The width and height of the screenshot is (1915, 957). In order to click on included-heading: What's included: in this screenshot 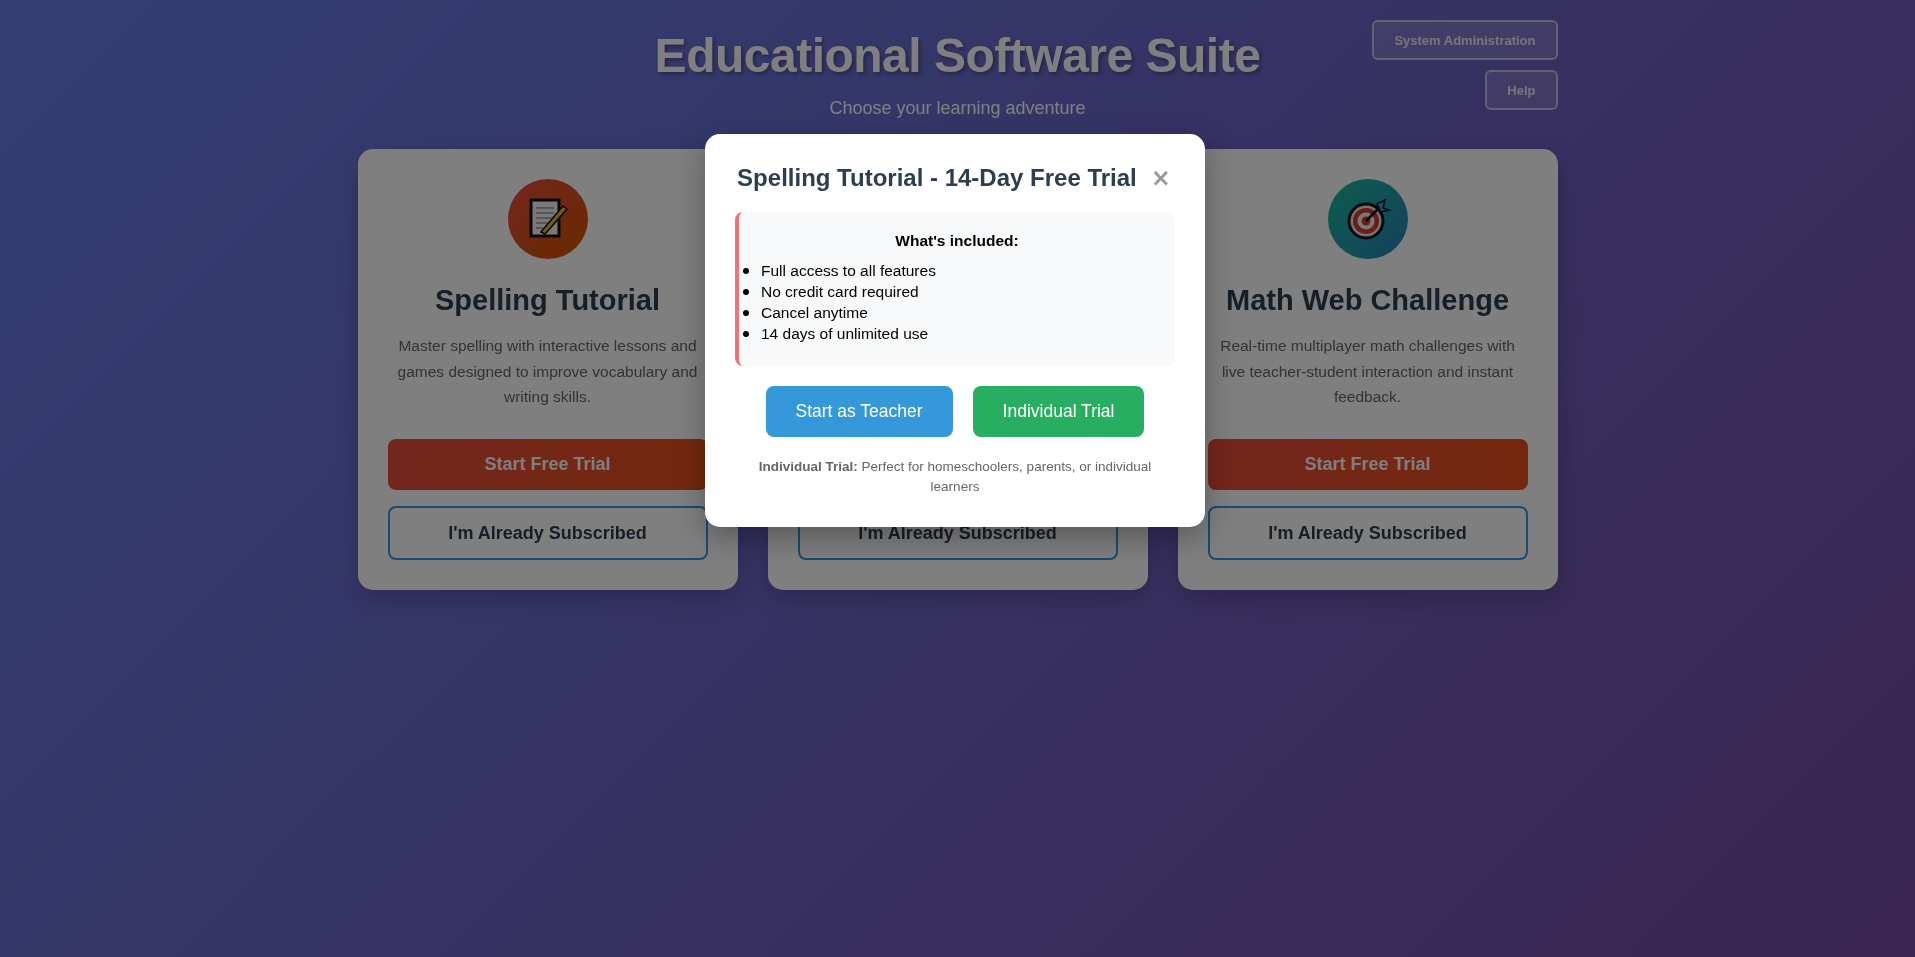, I will do `click(957, 241)`.